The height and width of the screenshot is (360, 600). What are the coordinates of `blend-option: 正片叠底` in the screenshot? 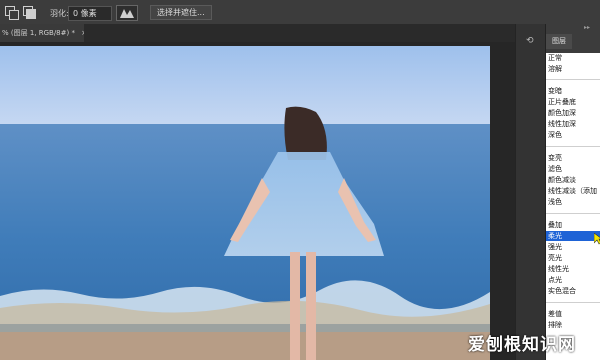 It's located at (573, 102).